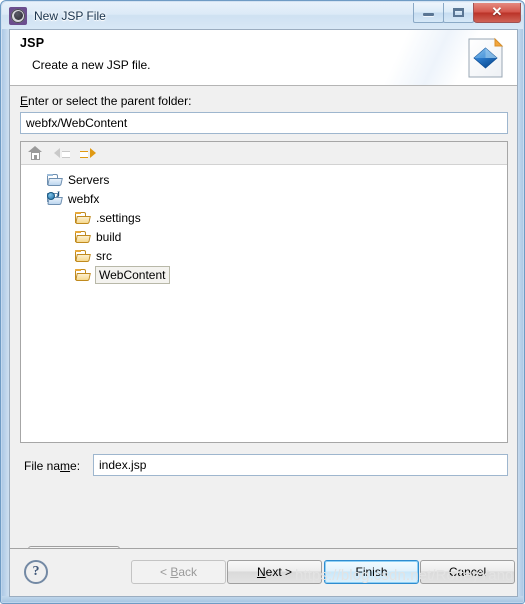 Image resolution: width=525 pixels, height=604 pixels. What do you see at coordinates (5, 314) in the screenshot?
I see `window-frame-left` at bounding box center [5, 314].